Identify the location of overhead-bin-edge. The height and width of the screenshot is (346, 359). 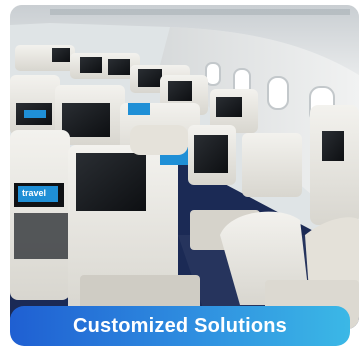
(200, 12).